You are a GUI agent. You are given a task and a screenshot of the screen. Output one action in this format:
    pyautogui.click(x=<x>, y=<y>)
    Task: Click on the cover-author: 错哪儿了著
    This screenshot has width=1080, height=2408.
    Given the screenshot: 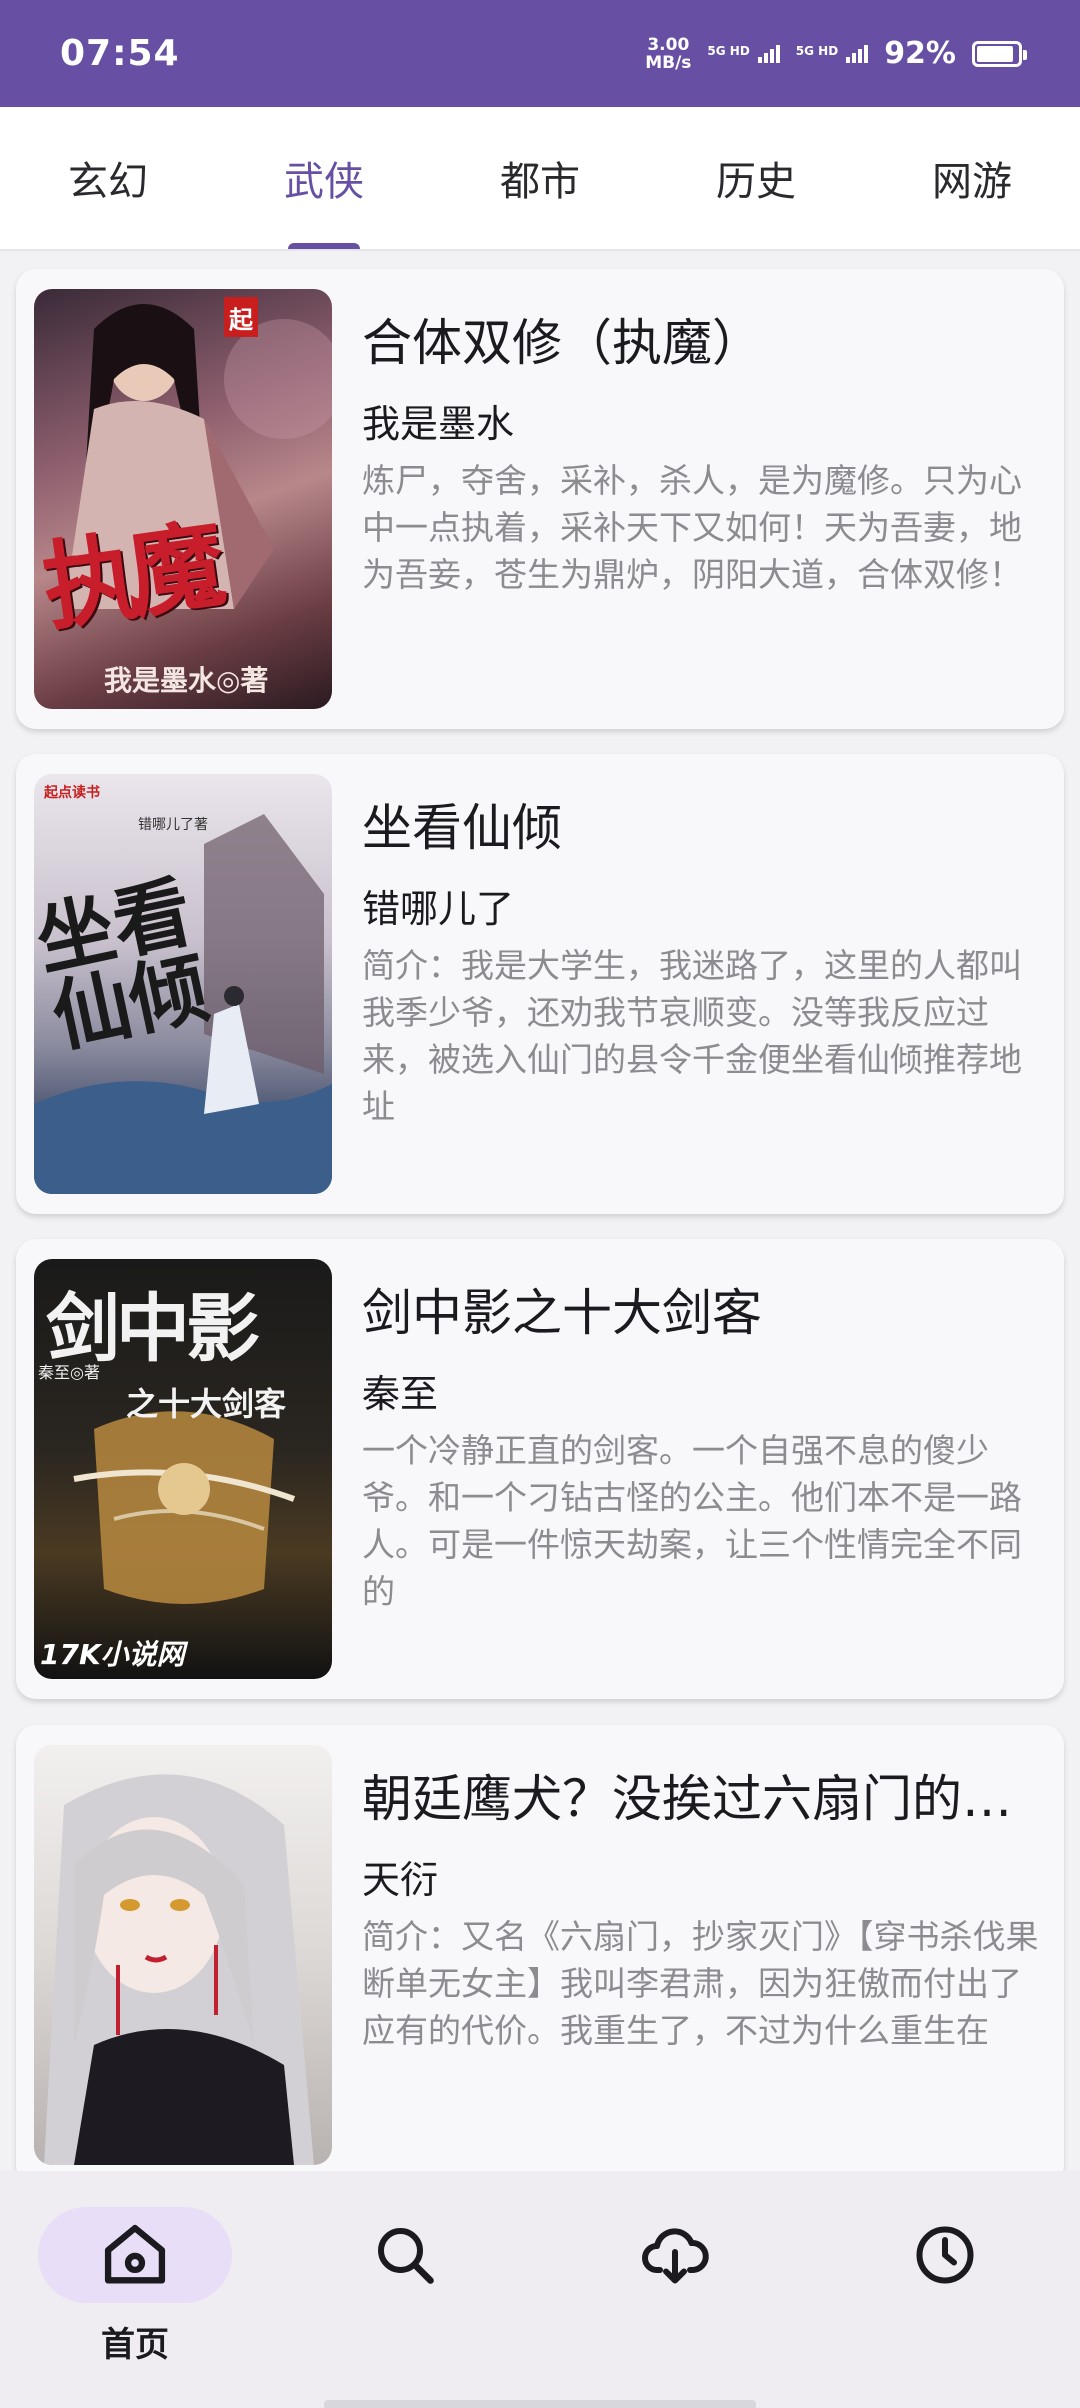 What is the action you would take?
    pyautogui.click(x=173, y=825)
    